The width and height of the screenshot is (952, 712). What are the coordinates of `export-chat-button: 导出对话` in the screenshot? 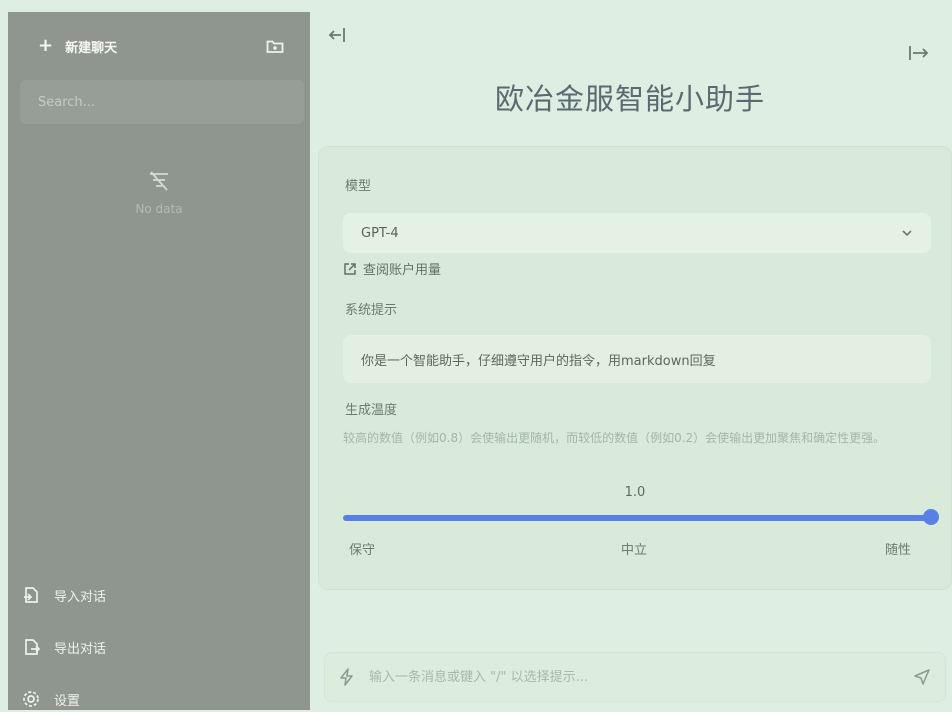 It's located at (122, 647).